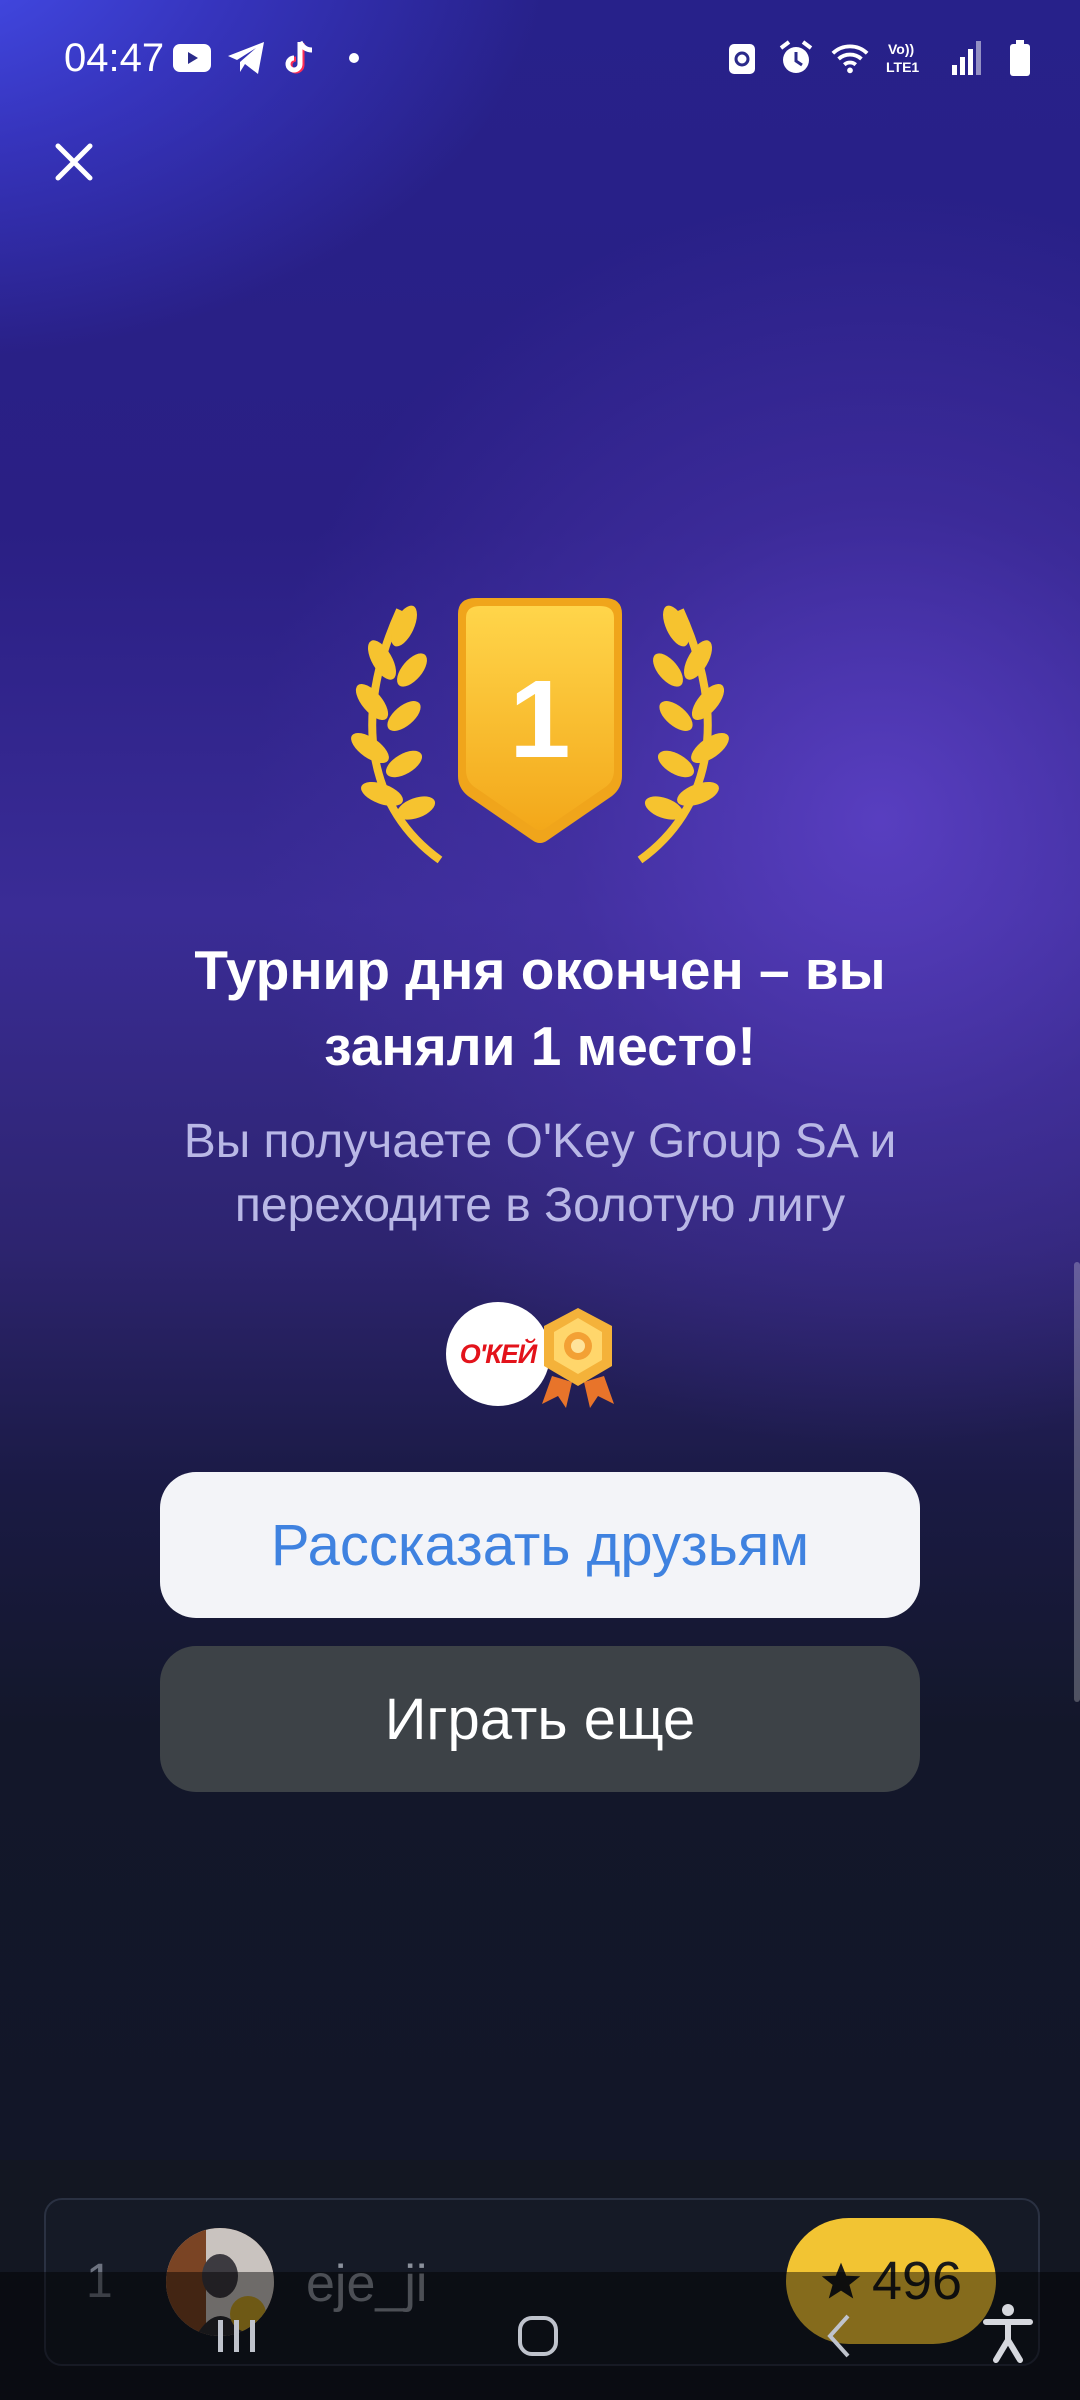 This screenshot has height=2400, width=1080. I want to click on back-icon, so click(838, 2336).